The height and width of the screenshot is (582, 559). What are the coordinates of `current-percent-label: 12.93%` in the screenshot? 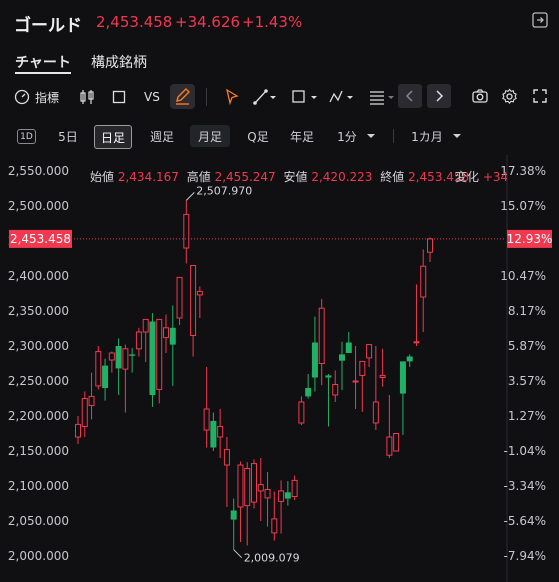 It's located at (530, 239).